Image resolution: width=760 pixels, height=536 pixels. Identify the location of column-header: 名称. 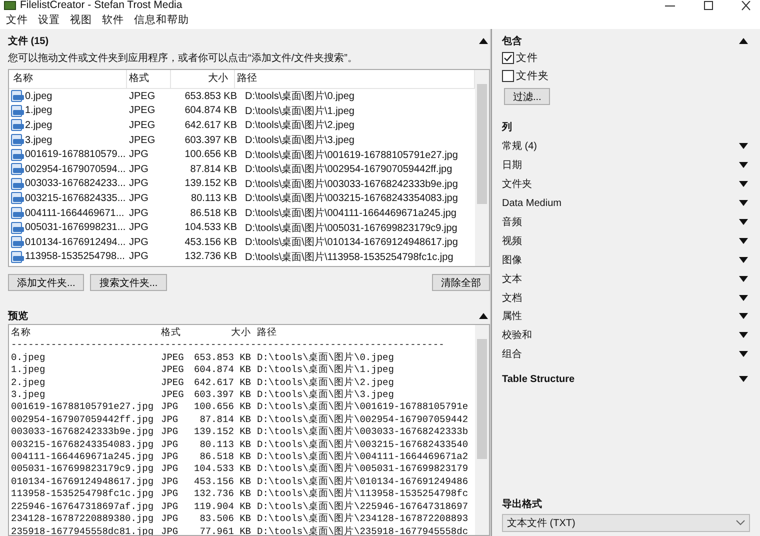
(68, 79).